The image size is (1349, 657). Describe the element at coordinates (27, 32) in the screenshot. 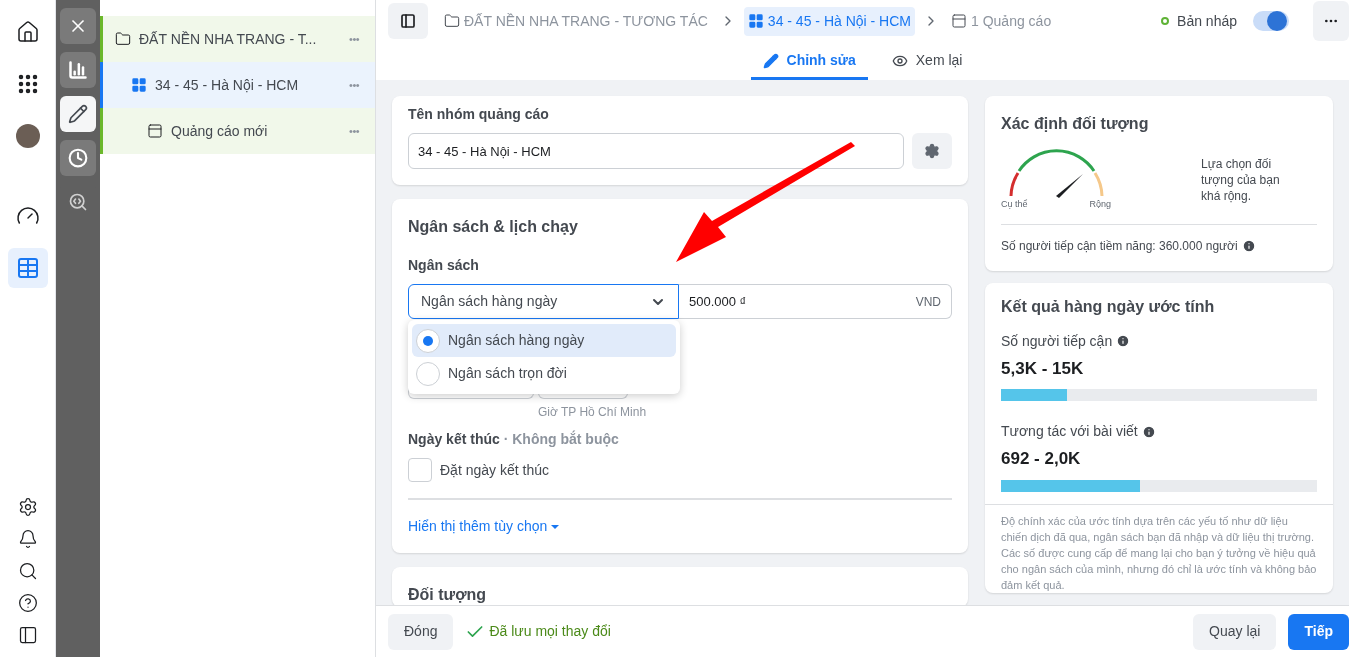

I see `home-icon` at that location.